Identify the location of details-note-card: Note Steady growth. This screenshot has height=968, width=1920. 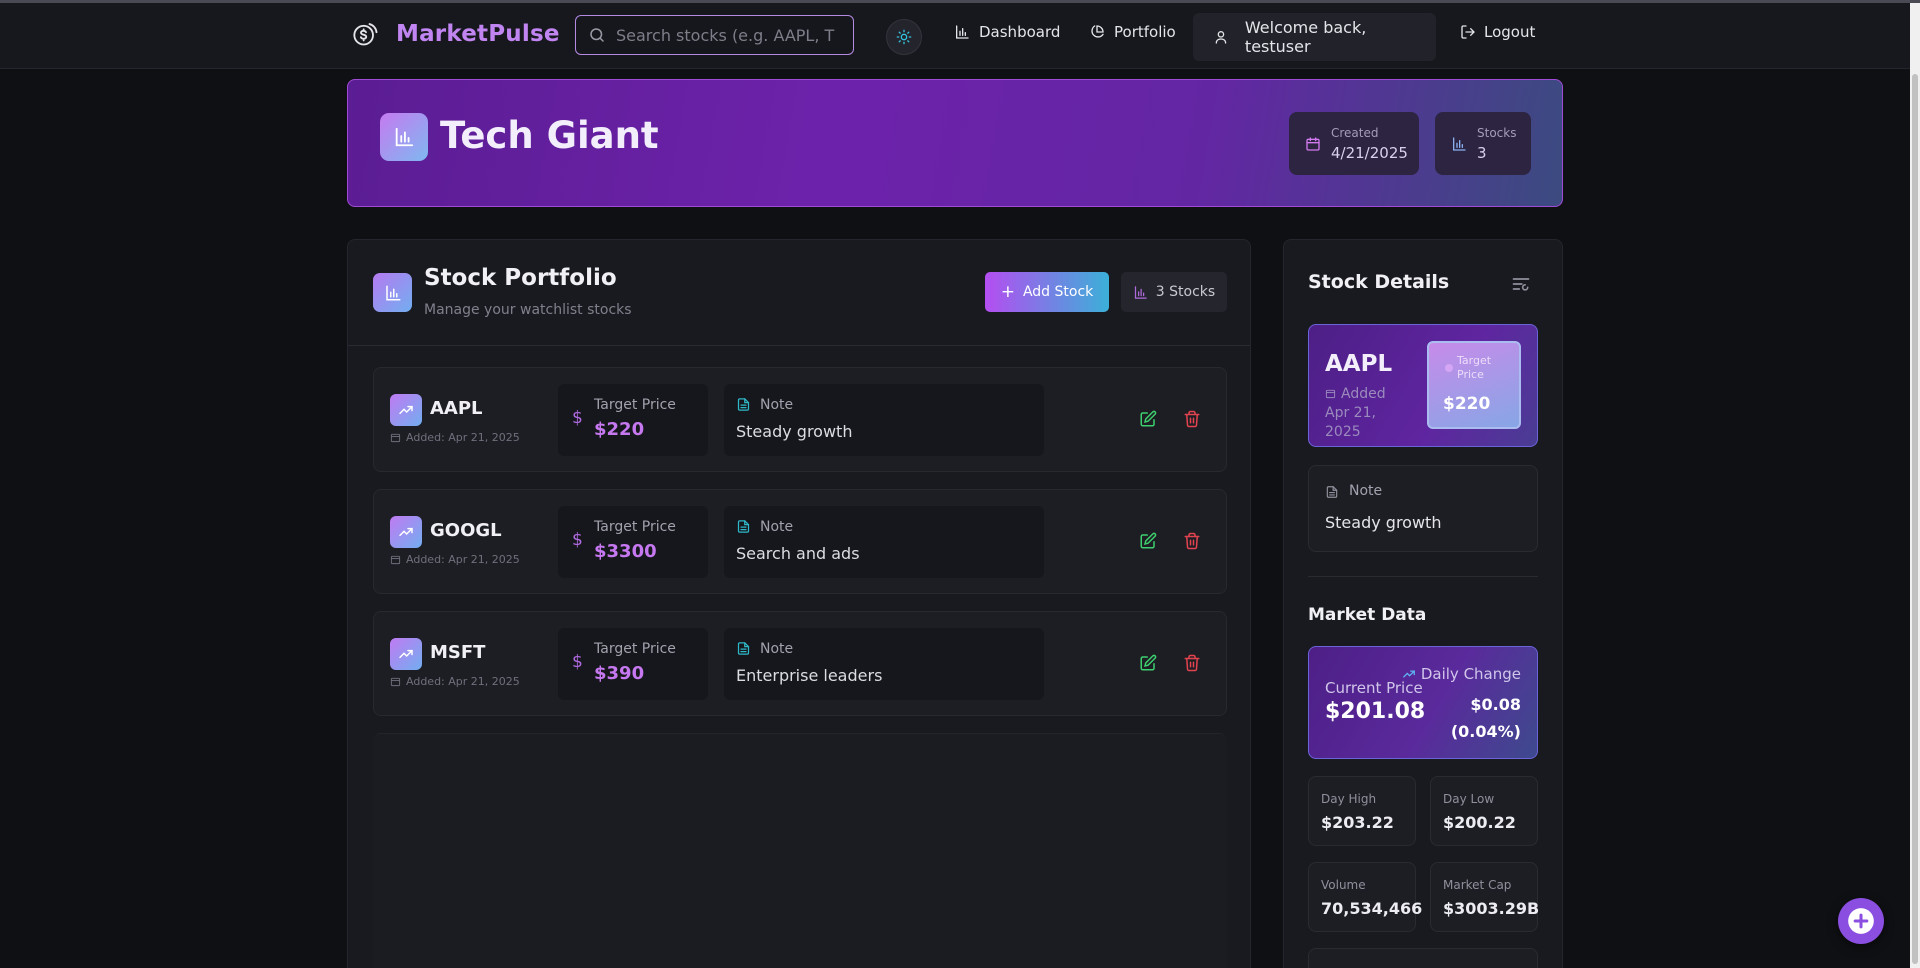
(1423, 508).